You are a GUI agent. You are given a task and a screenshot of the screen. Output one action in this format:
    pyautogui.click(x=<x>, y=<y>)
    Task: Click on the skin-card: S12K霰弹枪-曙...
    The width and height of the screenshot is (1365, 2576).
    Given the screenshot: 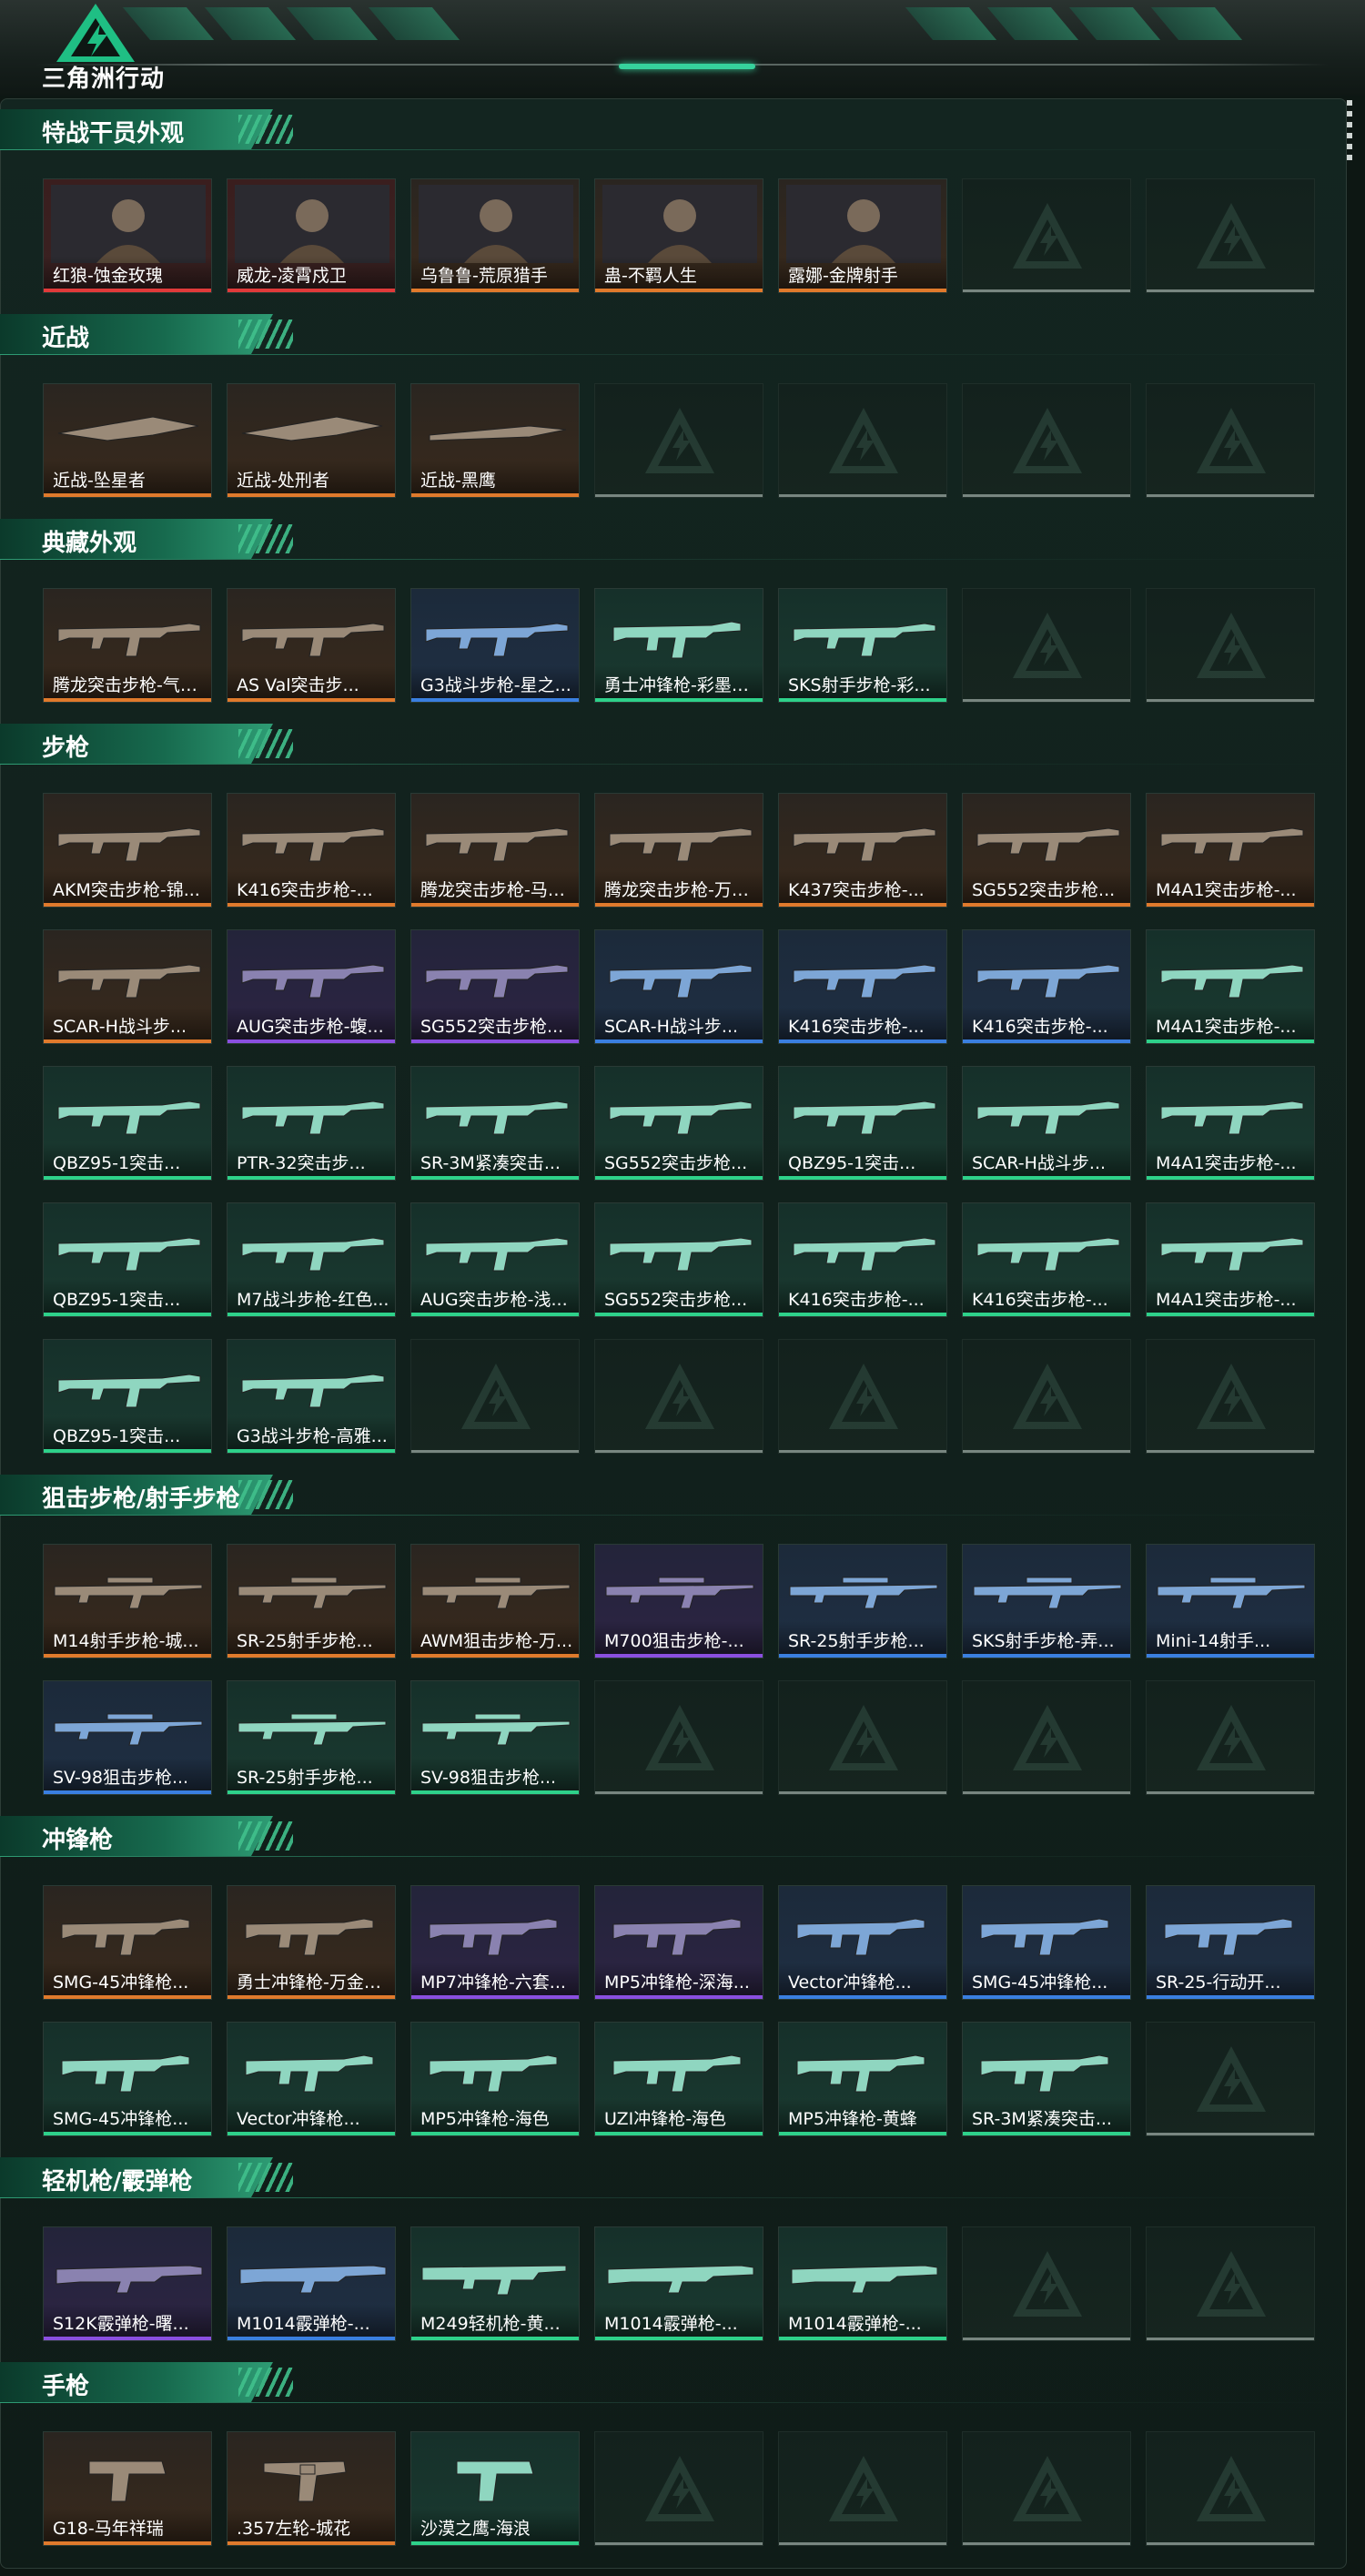 What is the action you would take?
    pyautogui.click(x=128, y=2283)
    